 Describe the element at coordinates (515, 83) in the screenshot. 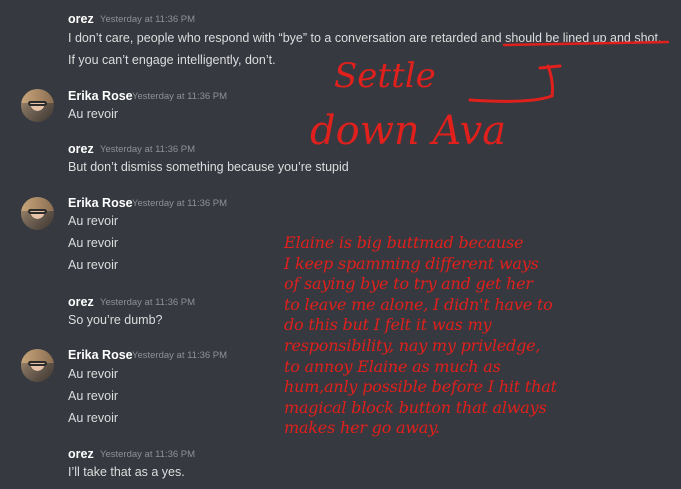

I see `arrow-stroke` at that location.